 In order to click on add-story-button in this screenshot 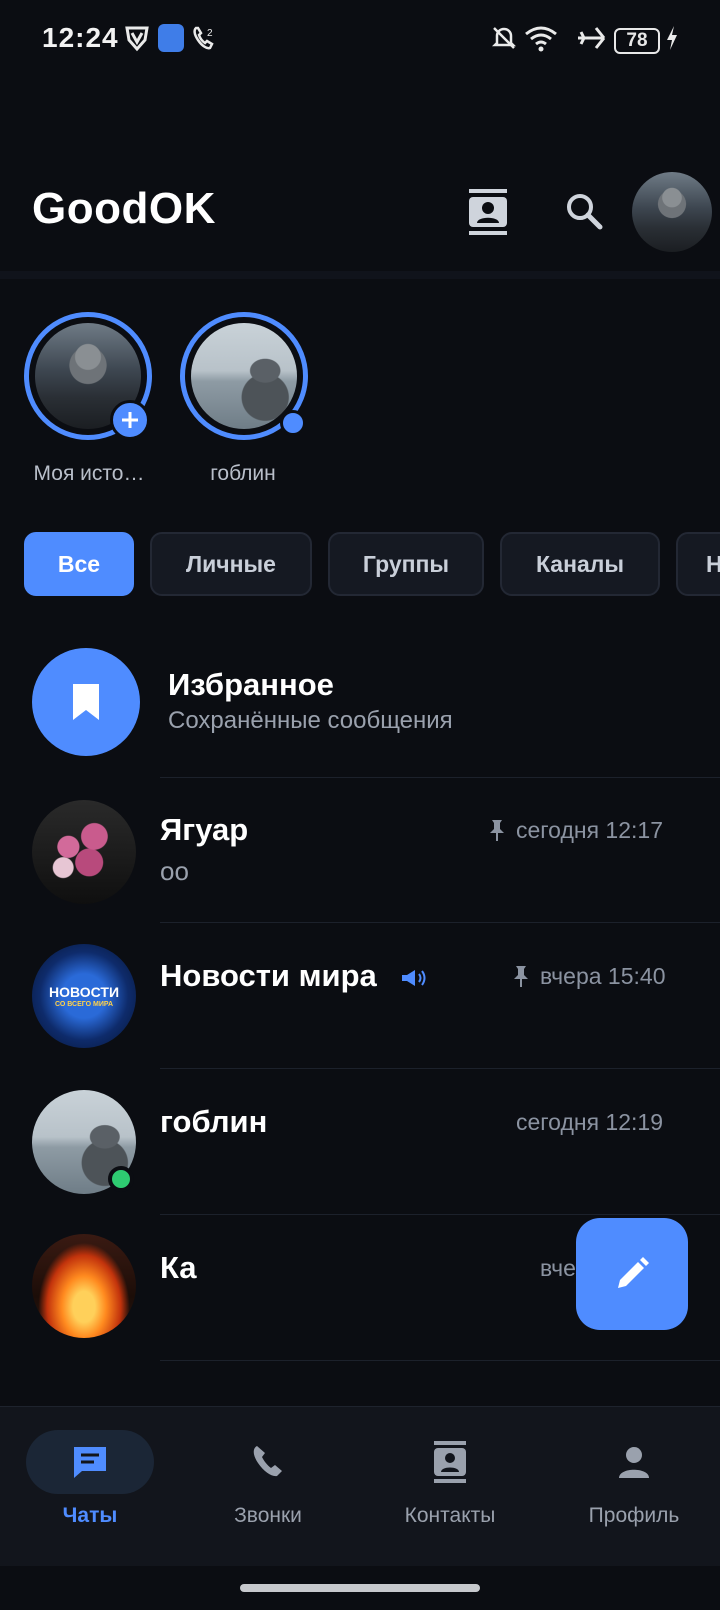, I will do `click(130, 420)`.